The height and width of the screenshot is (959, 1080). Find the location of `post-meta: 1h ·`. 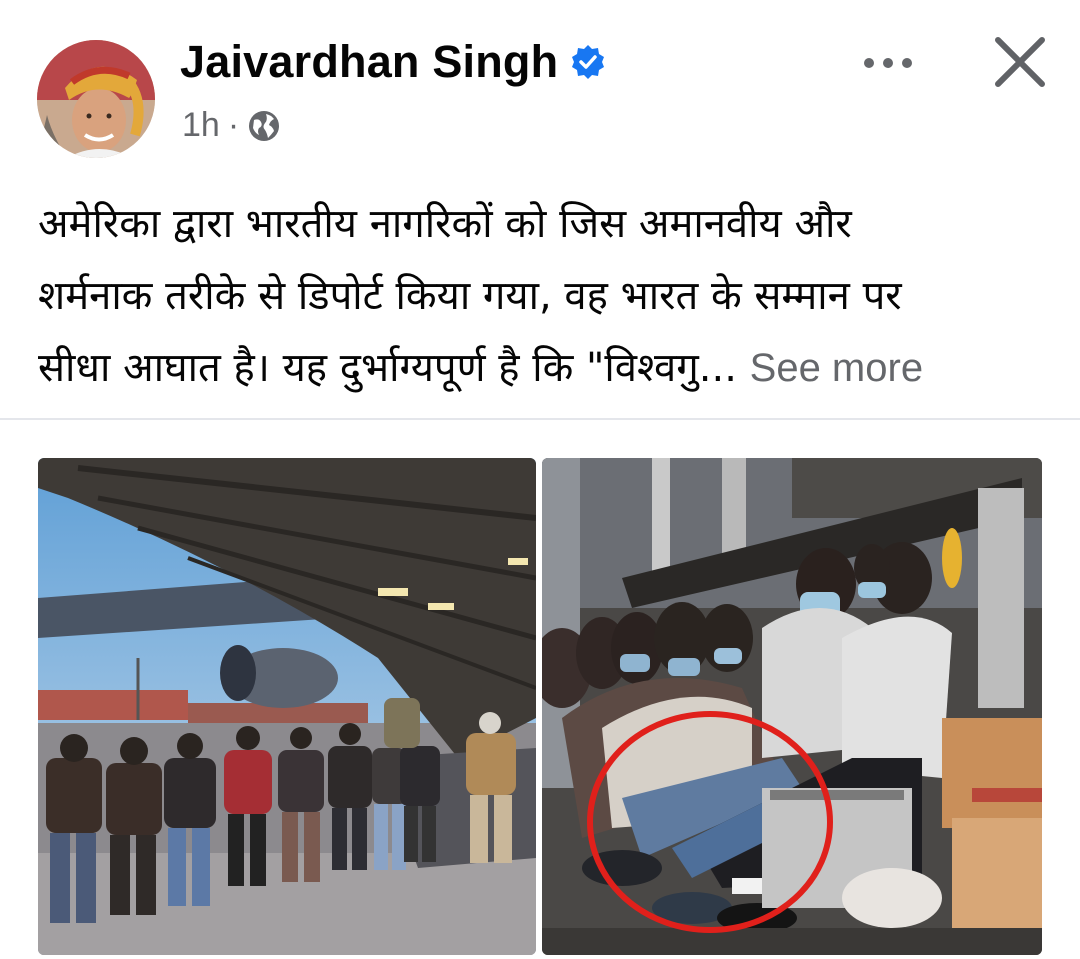

post-meta: 1h · is located at coordinates (231, 125).